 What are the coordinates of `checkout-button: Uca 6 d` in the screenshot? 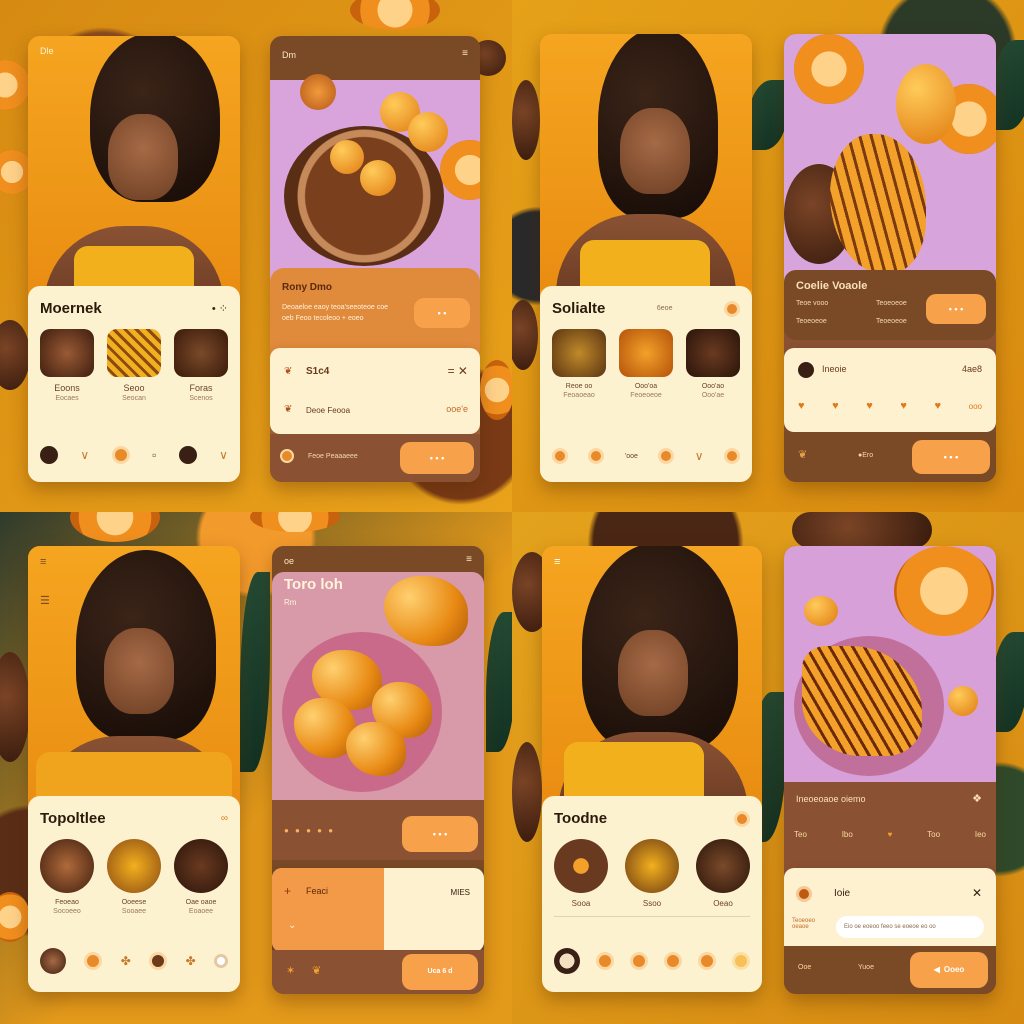 It's located at (440, 972).